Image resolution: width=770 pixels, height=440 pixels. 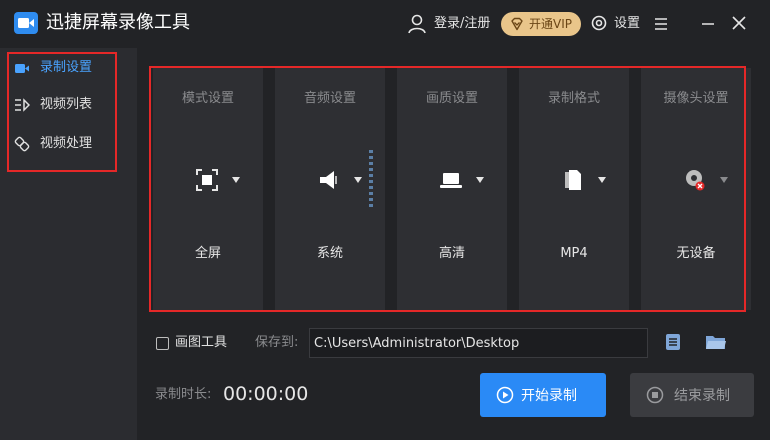 I want to click on duration-label: 录制时长:, so click(x=183, y=394).